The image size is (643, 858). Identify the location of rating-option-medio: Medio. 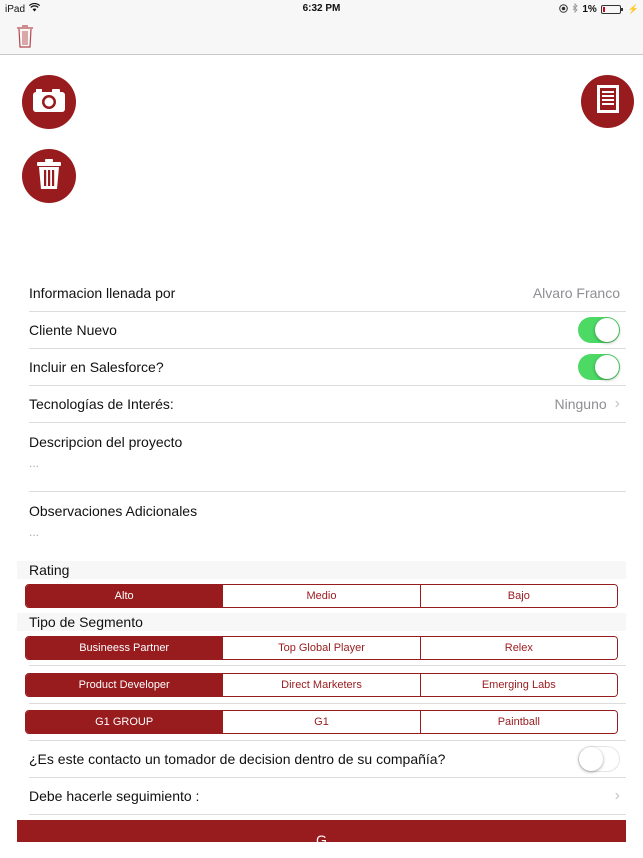
(321, 596).